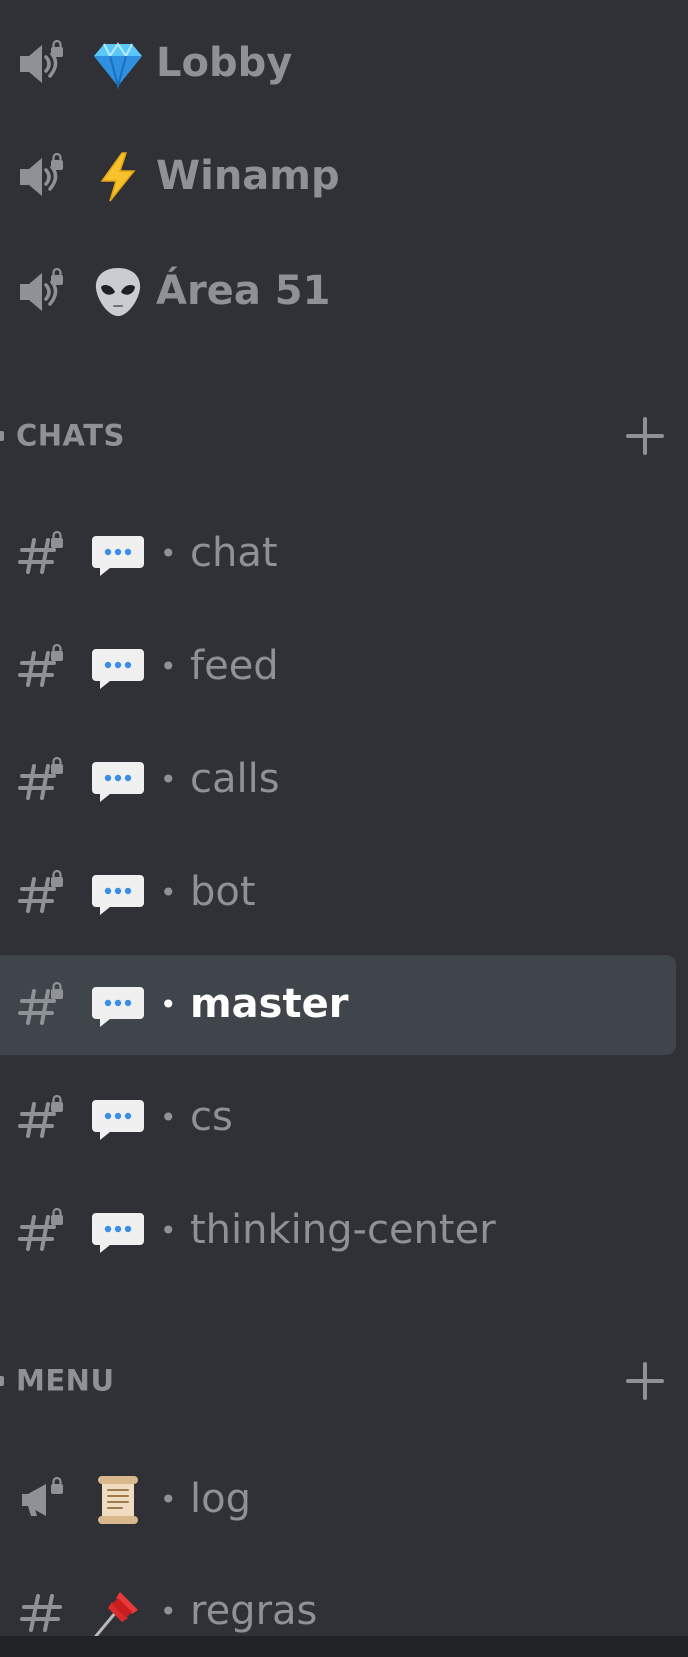 Image resolution: width=688 pixels, height=1657 pixels. Describe the element at coordinates (118, 177) in the screenshot. I see `high-voltage-emoji` at that location.